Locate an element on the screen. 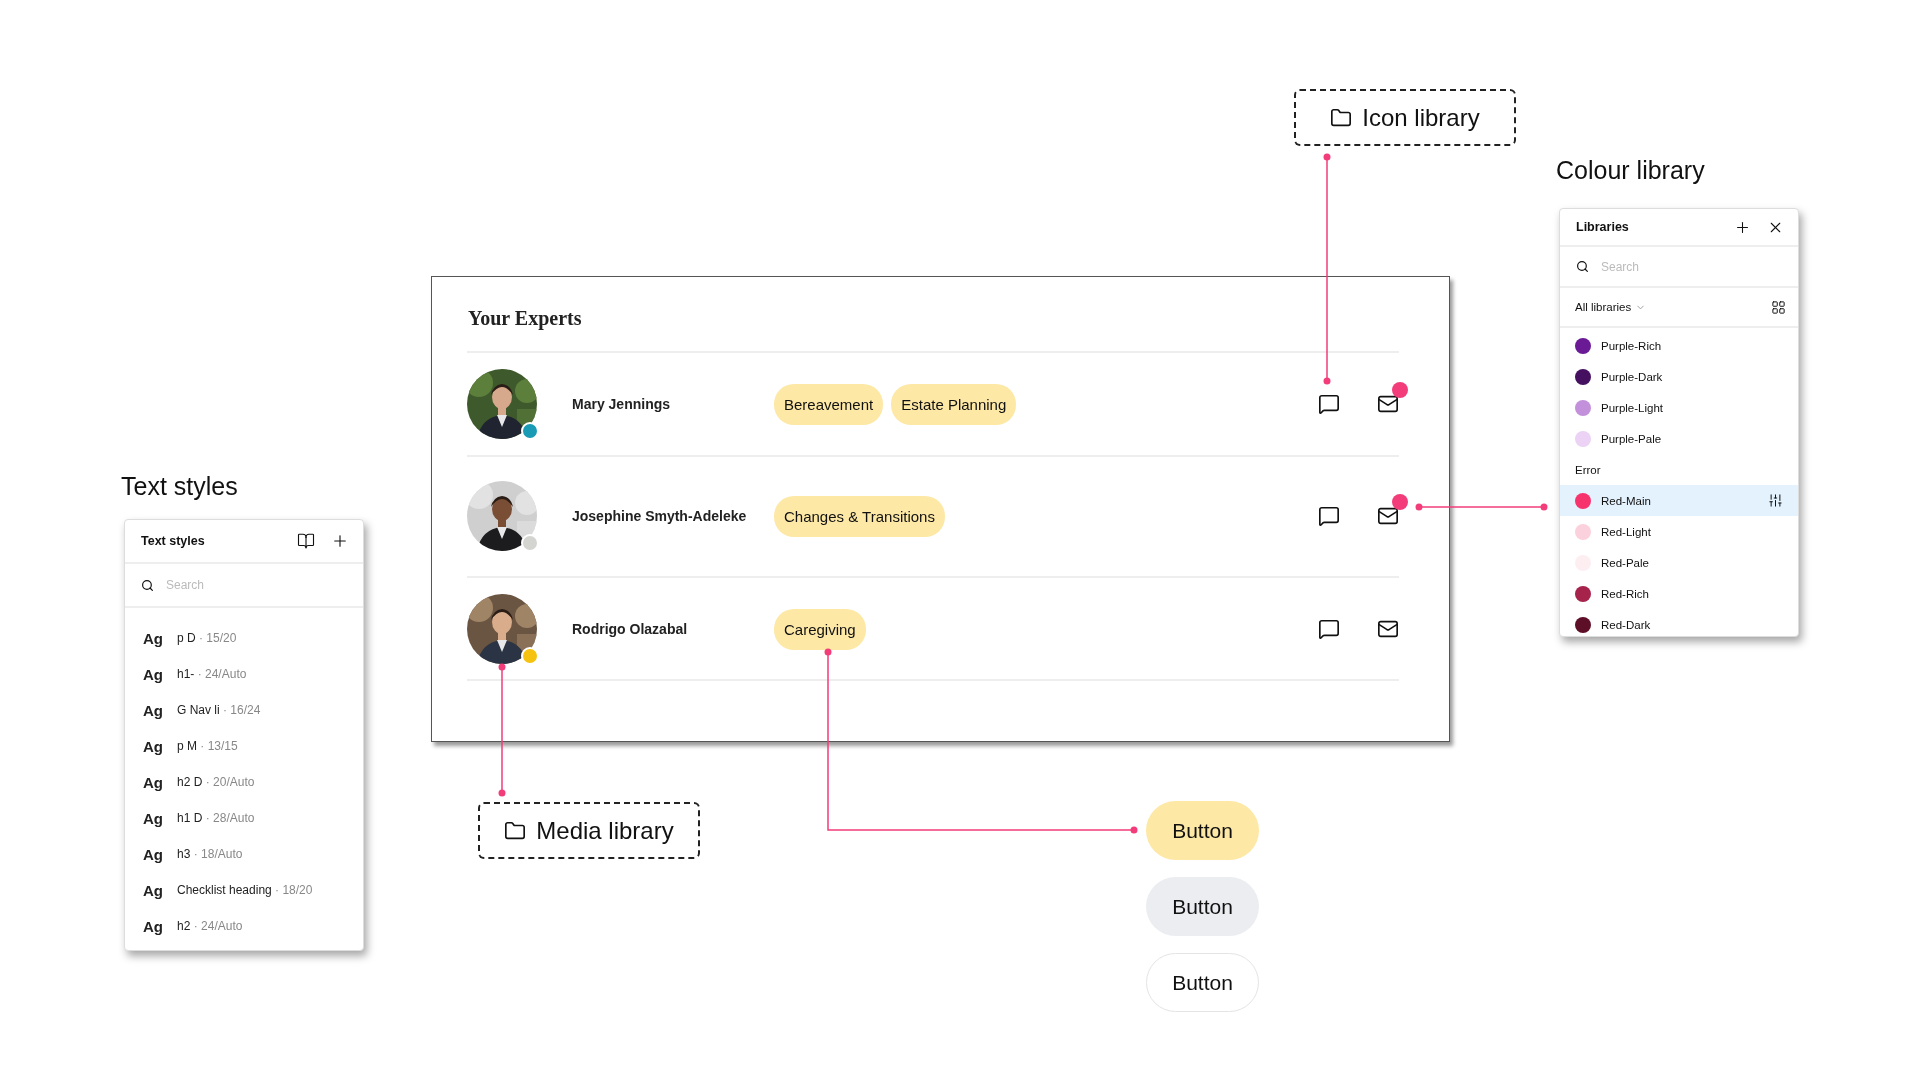 This screenshot has width=1920, height=1080. topic-tag: Estate Planning is located at coordinates (954, 404).